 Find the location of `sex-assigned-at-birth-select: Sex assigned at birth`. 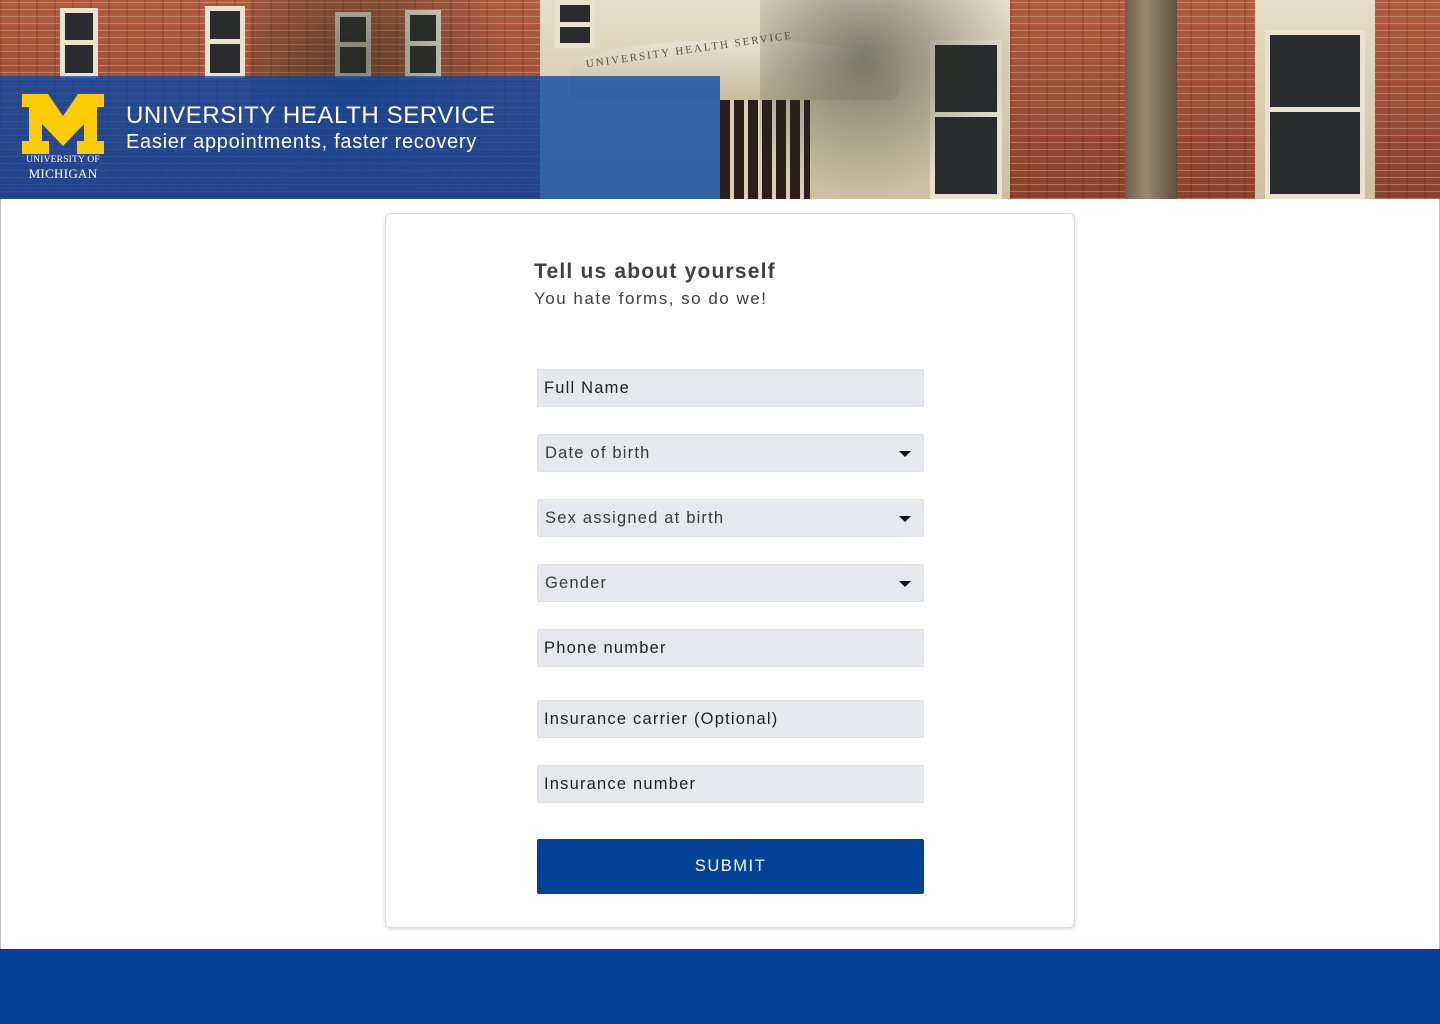

sex-assigned-at-birth-select: Sex assigned at birth is located at coordinates (730, 518).